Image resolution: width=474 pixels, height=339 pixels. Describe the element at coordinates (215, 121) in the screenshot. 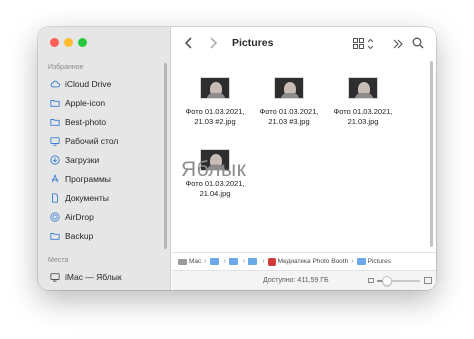

I see `file-name-line: 21.03 #2.jpg` at that location.